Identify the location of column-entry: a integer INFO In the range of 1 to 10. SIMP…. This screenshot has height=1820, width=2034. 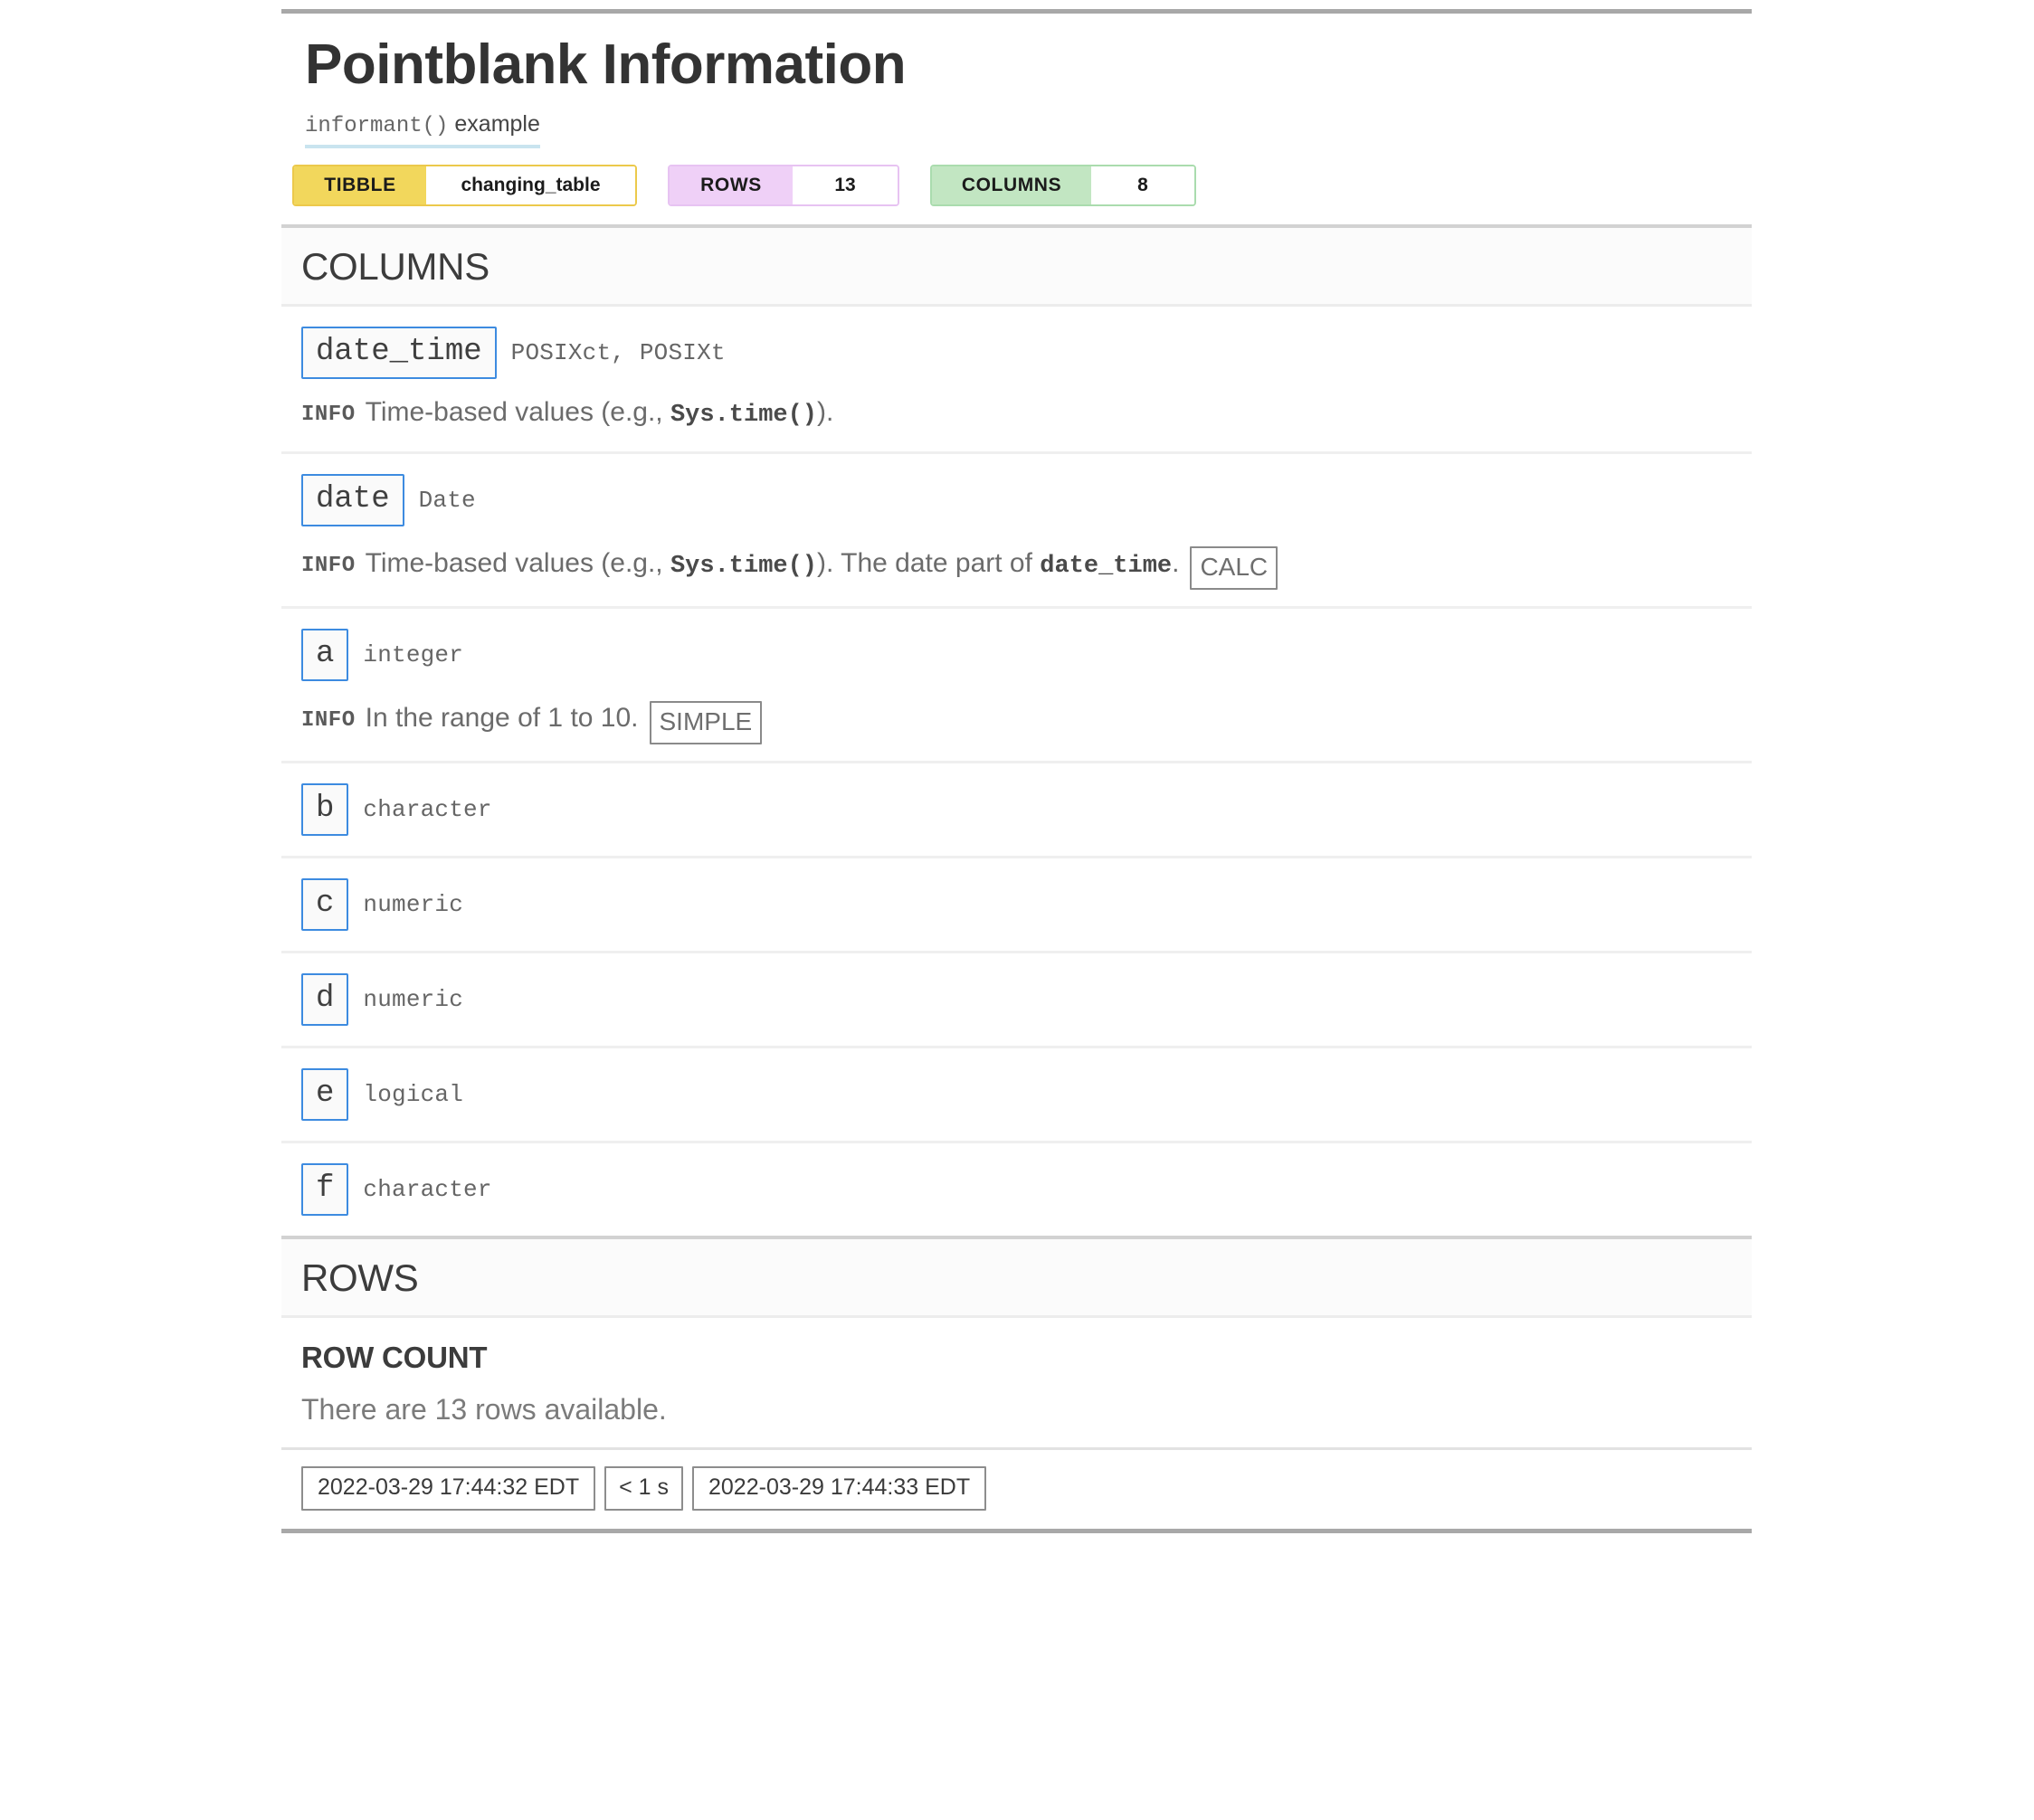
(1016, 686).